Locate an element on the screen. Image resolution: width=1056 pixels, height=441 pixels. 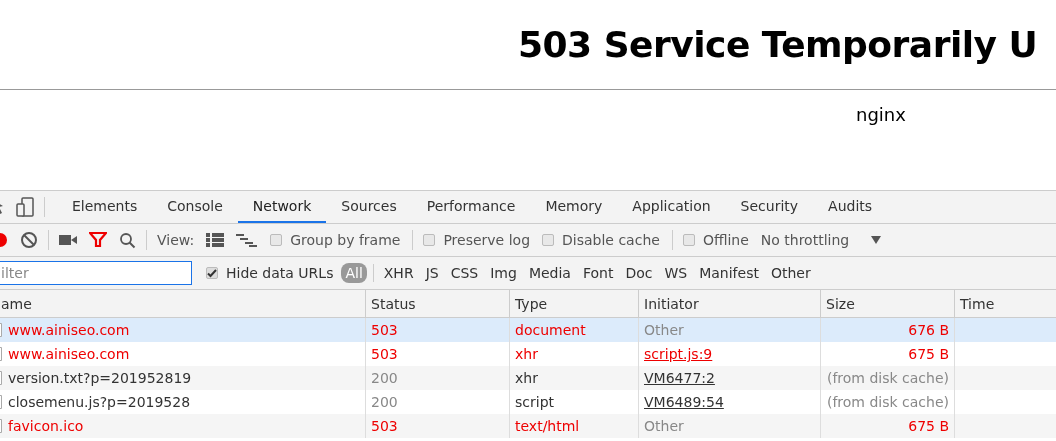
initiator-link: VM6489:54 is located at coordinates (684, 402).